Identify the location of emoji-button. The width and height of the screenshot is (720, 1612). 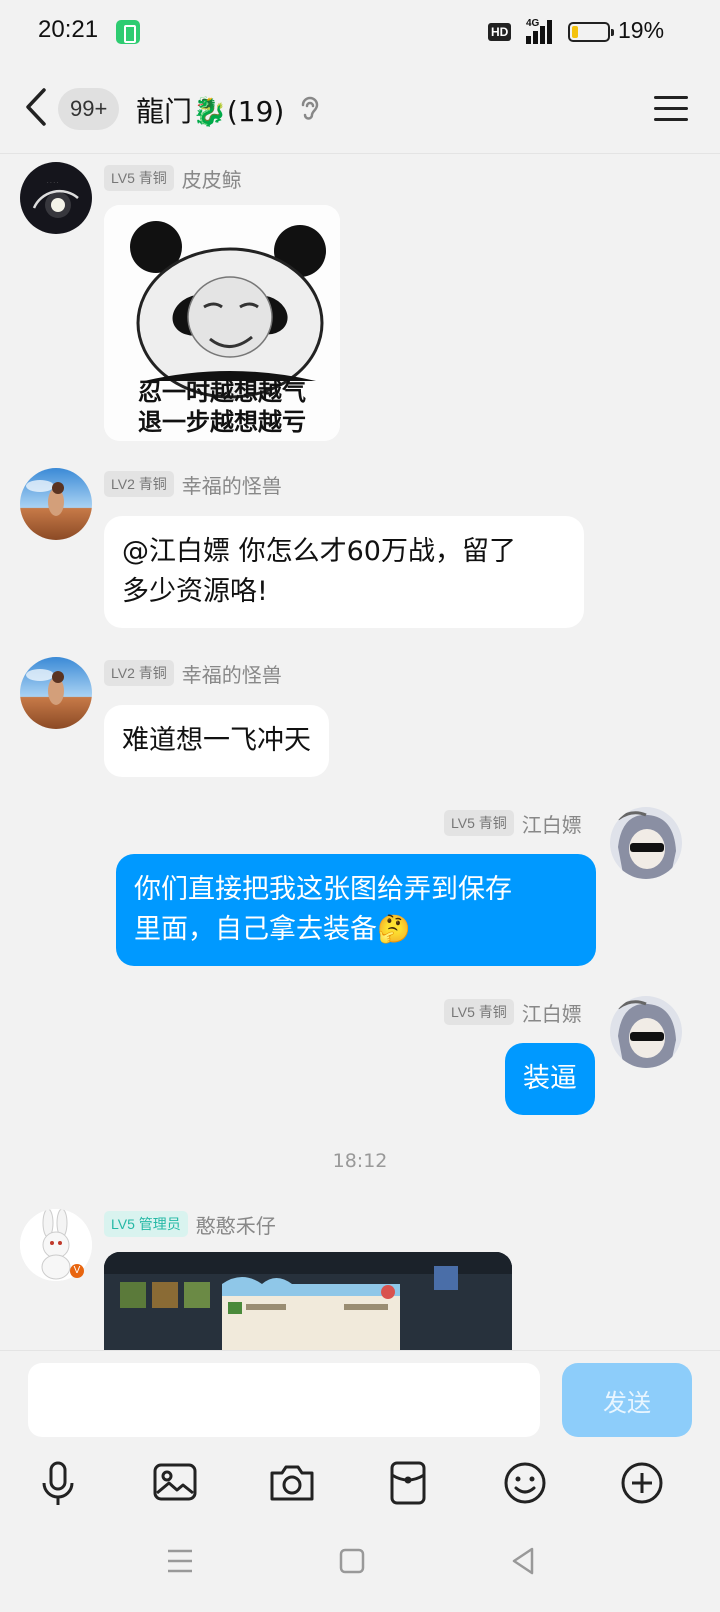
(525, 1483).